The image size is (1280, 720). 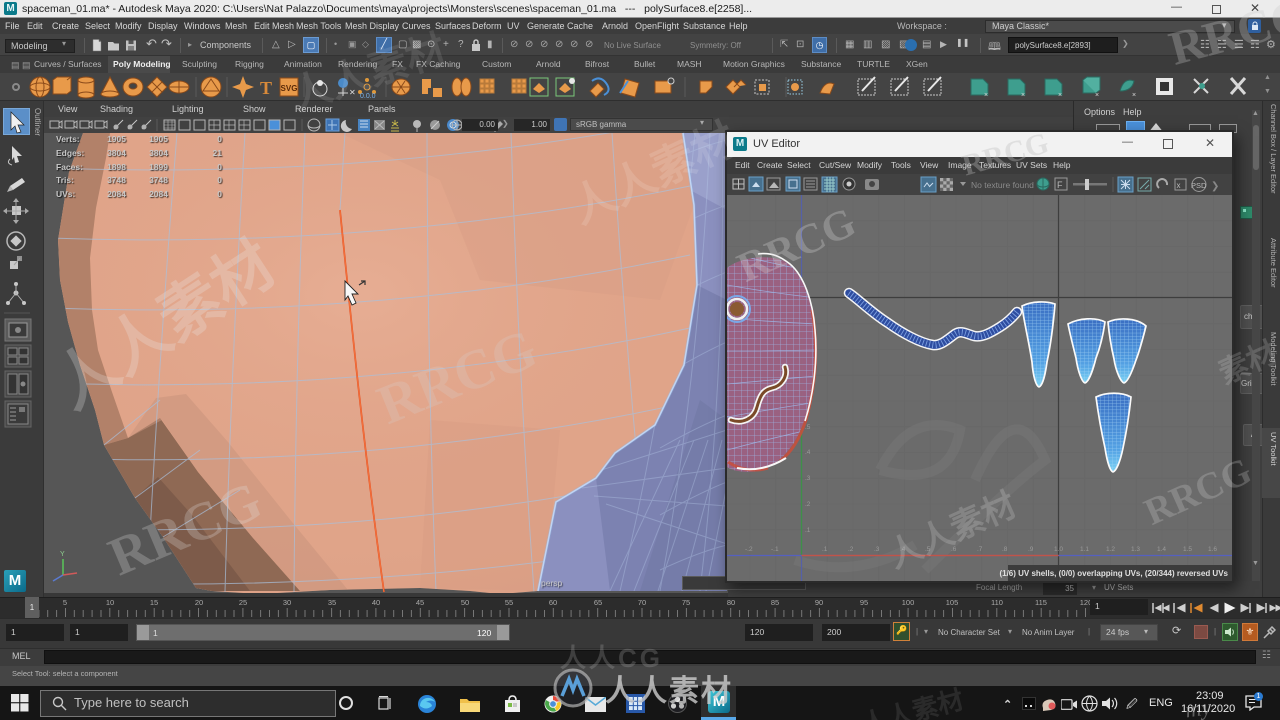 What do you see at coordinates (553, 602) in the screenshot?
I see `svg-text: 60` at bounding box center [553, 602].